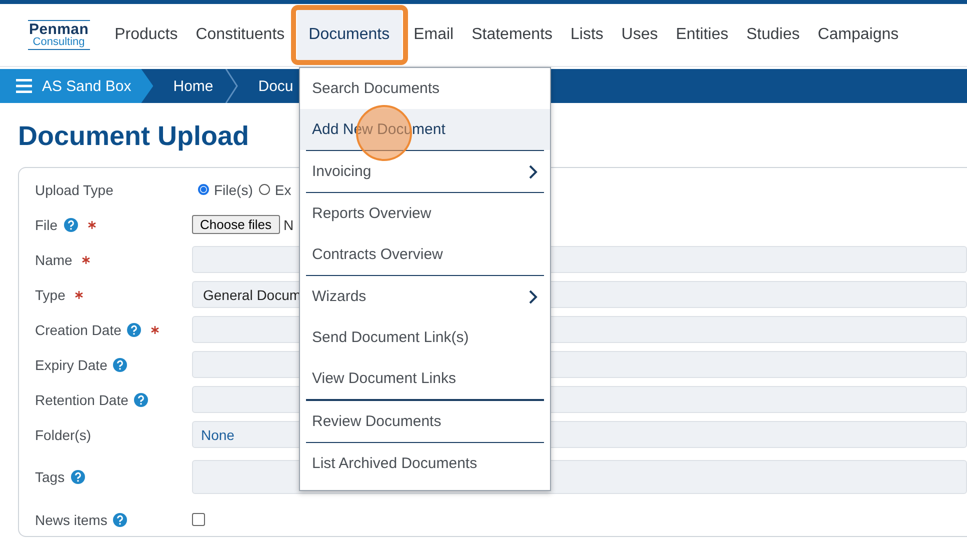 This screenshot has width=967, height=540. What do you see at coordinates (425, 378) in the screenshot?
I see `menu-item: View Document Links` at bounding box center [425, 378].